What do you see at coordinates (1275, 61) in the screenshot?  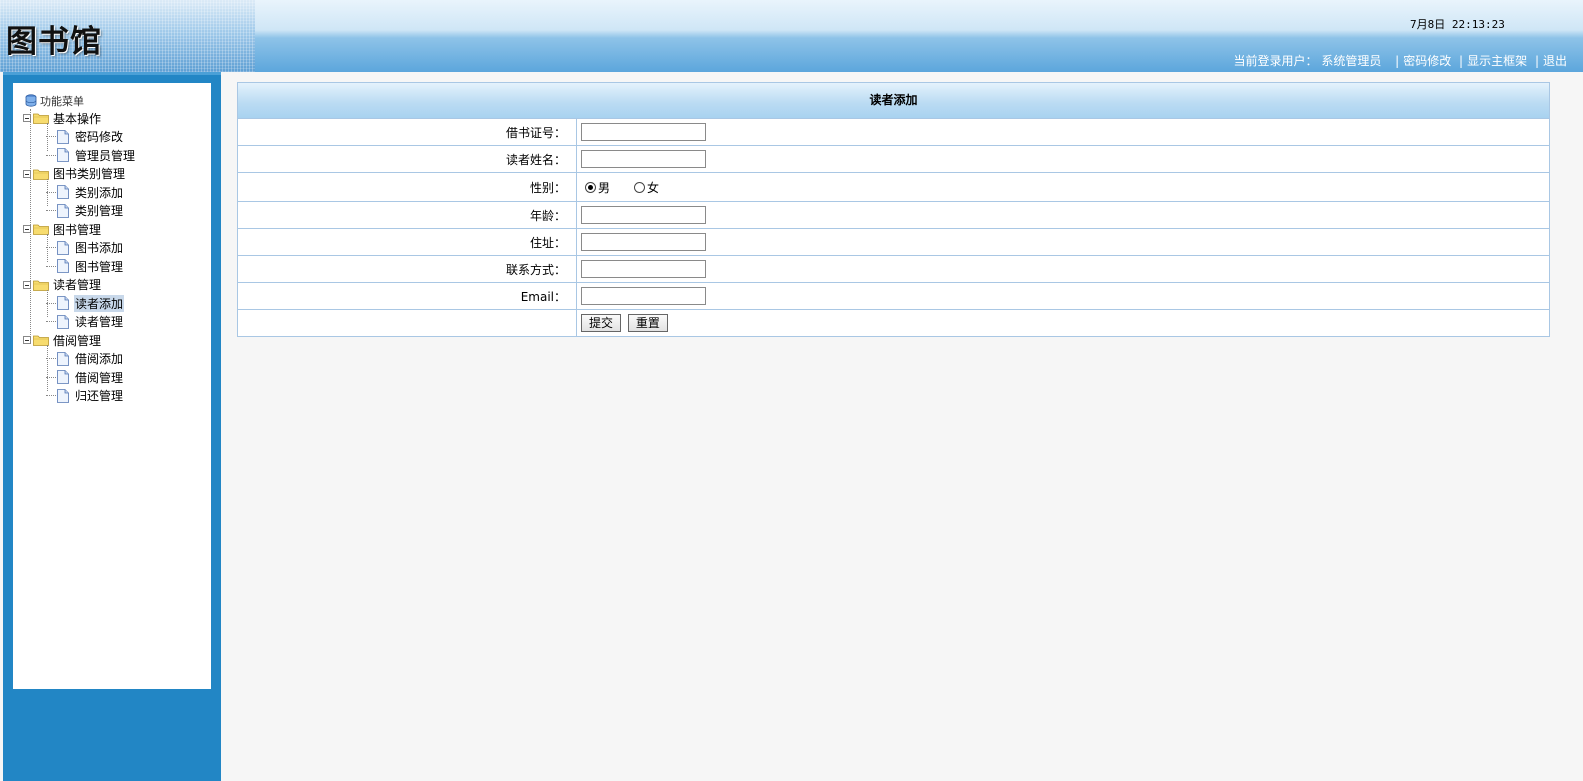 I see `current-user-label: 当前登录用户：` at bounding box center [1275, 61].